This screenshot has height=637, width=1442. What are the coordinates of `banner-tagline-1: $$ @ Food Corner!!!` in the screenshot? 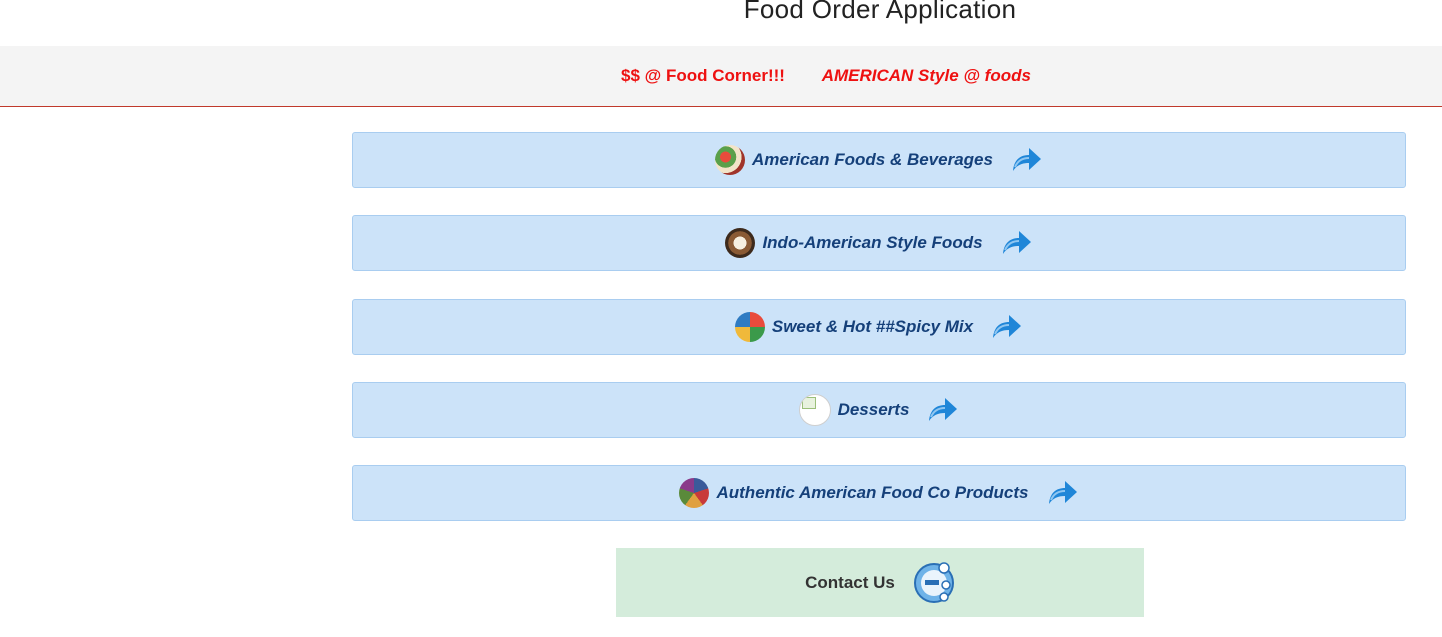 It's located at (703, 75).